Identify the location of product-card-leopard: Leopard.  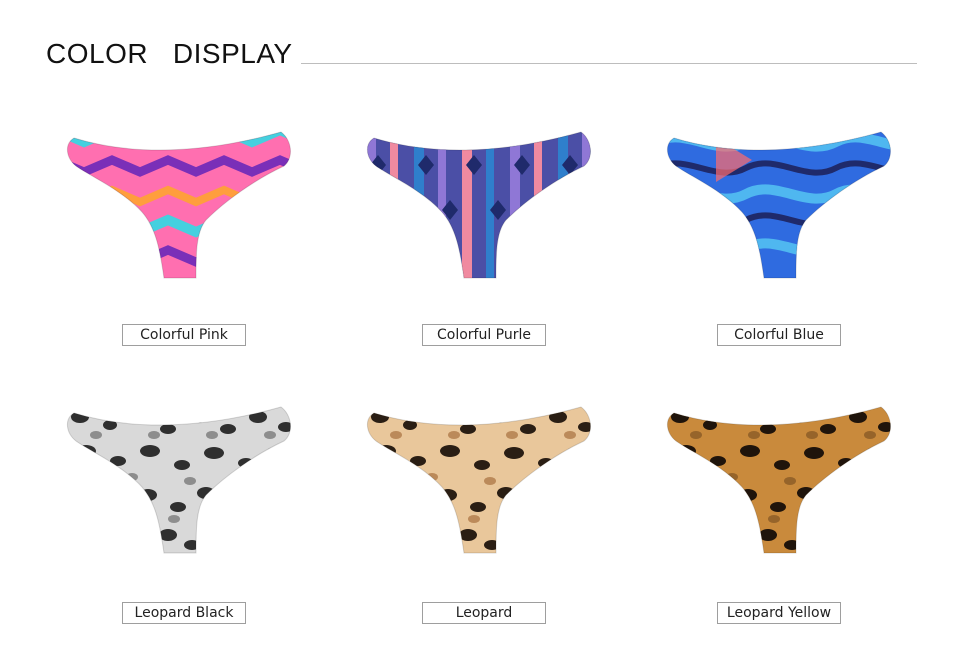
(486, 525).